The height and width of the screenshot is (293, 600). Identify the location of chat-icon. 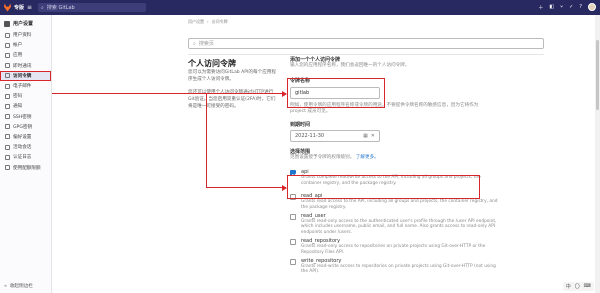
(7, 66).